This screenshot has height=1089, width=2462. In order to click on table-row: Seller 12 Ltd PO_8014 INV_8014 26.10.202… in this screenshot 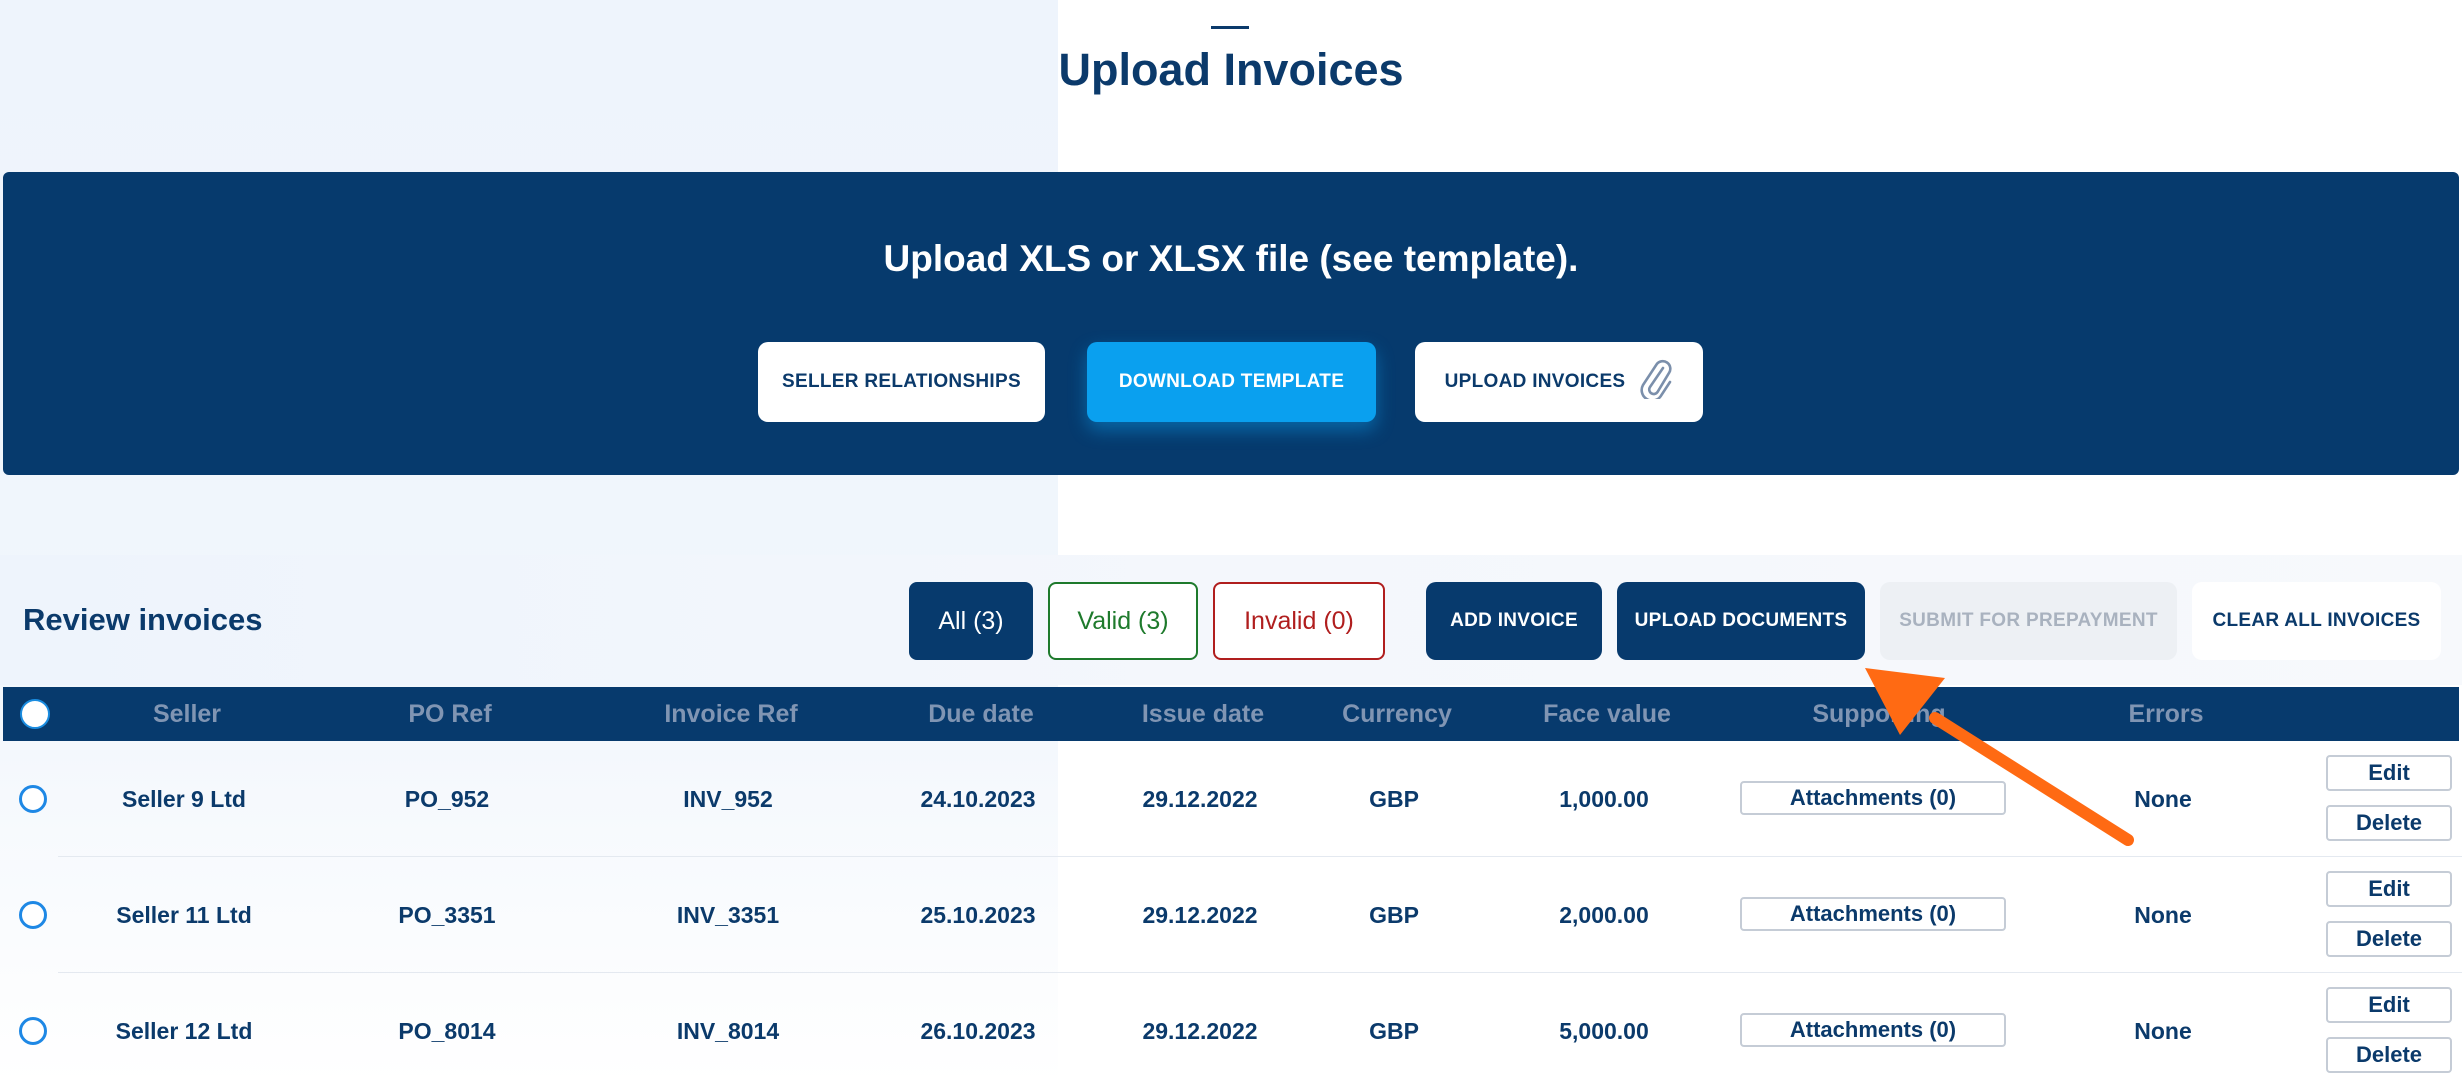, I will do `click(1231, 1031)`.